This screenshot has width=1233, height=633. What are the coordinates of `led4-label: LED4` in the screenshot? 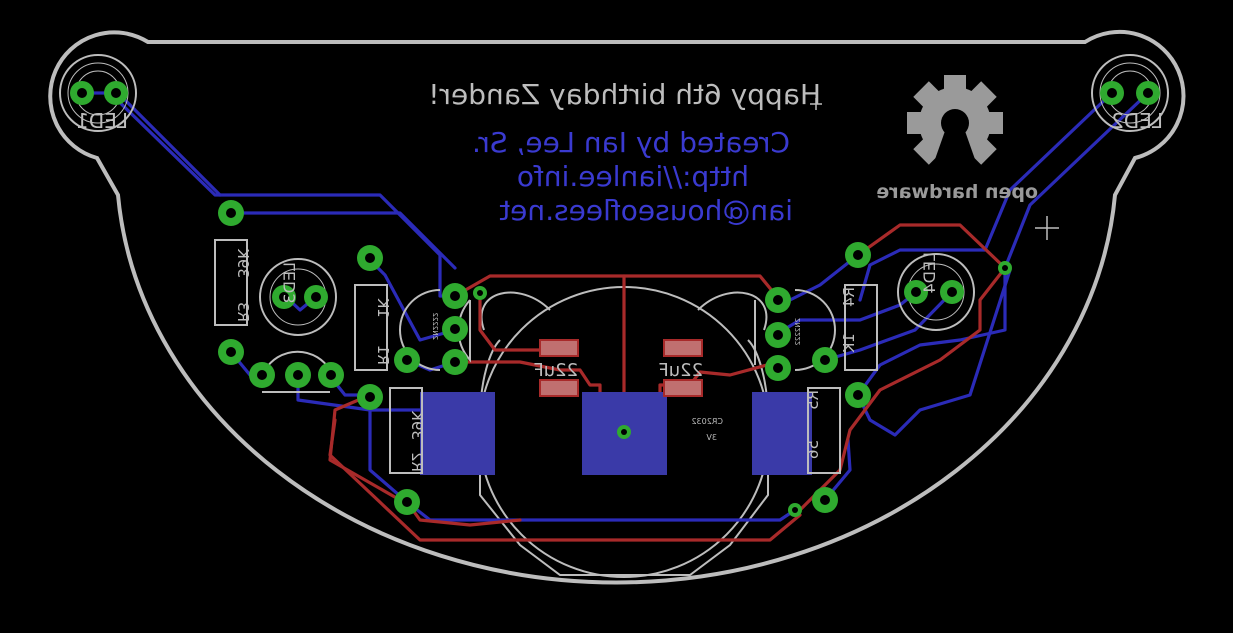 It's located at (929, 273).